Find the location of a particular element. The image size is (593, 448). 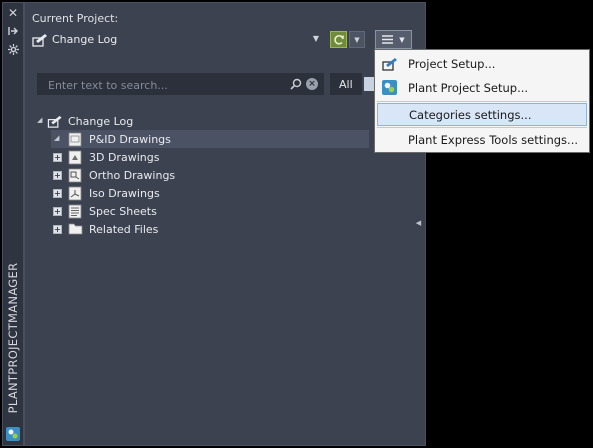

ortho-drawing-icon is located at coordinates (76, 175).